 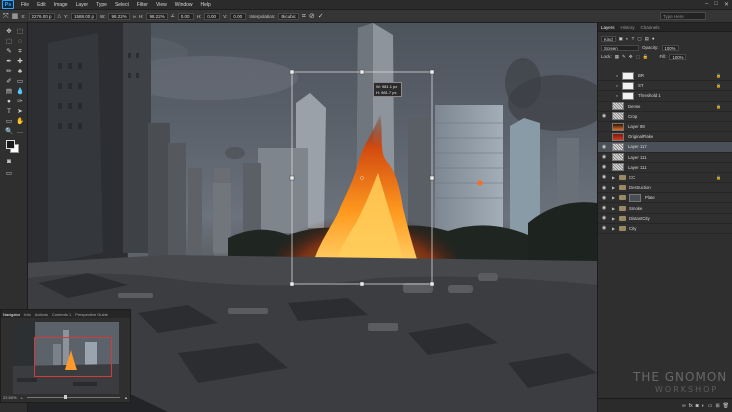 I want to click on screen-mode-icon: ▭, so click(x=9, y=173).